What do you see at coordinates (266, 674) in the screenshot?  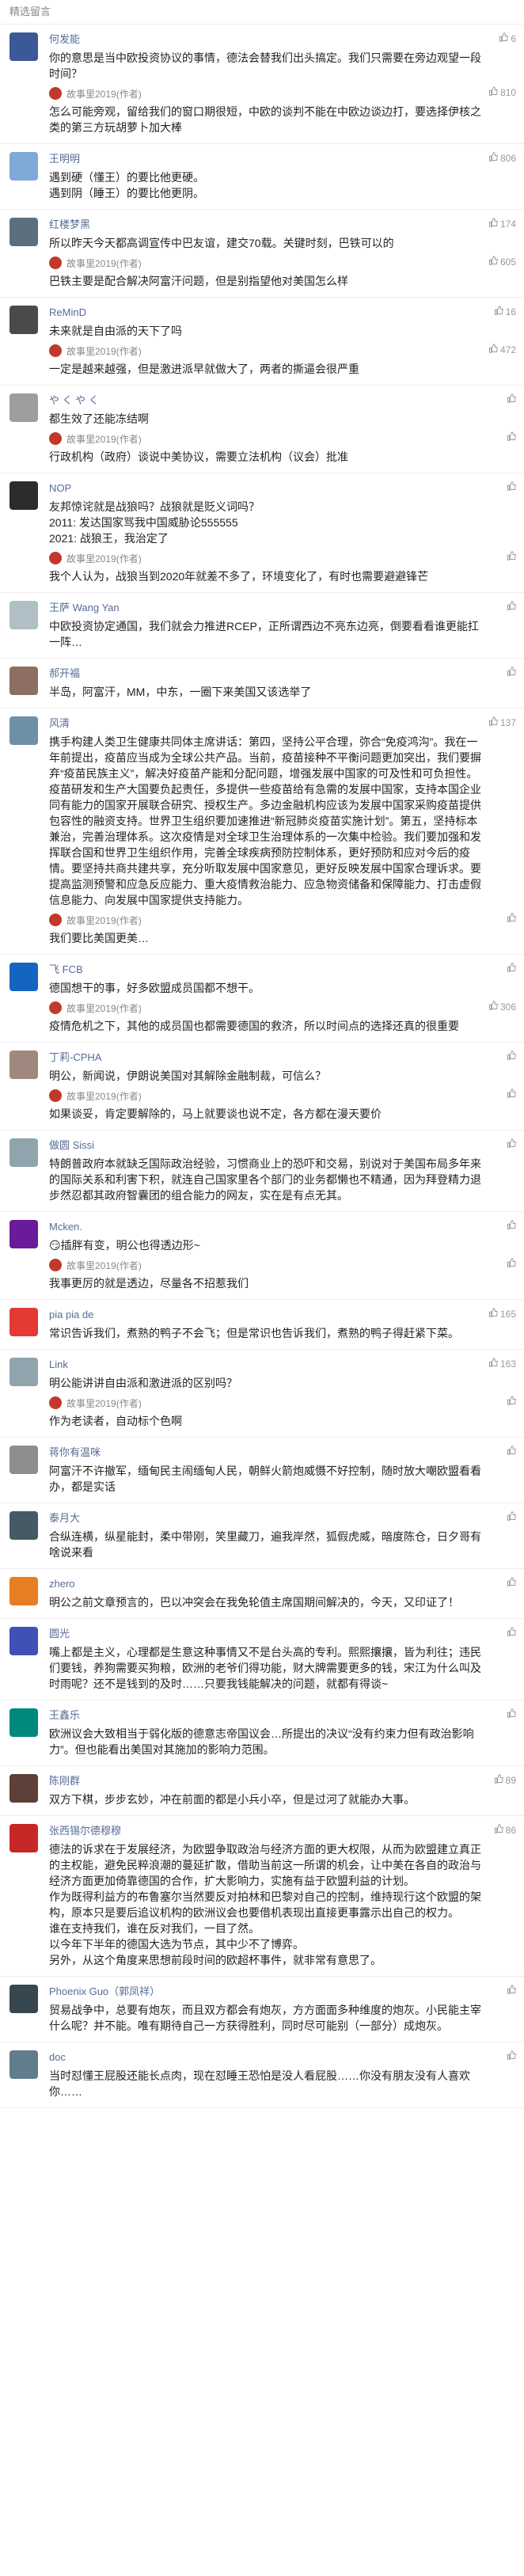 I see `commenter-name: 郝开福` at bounding box center [266, 674].